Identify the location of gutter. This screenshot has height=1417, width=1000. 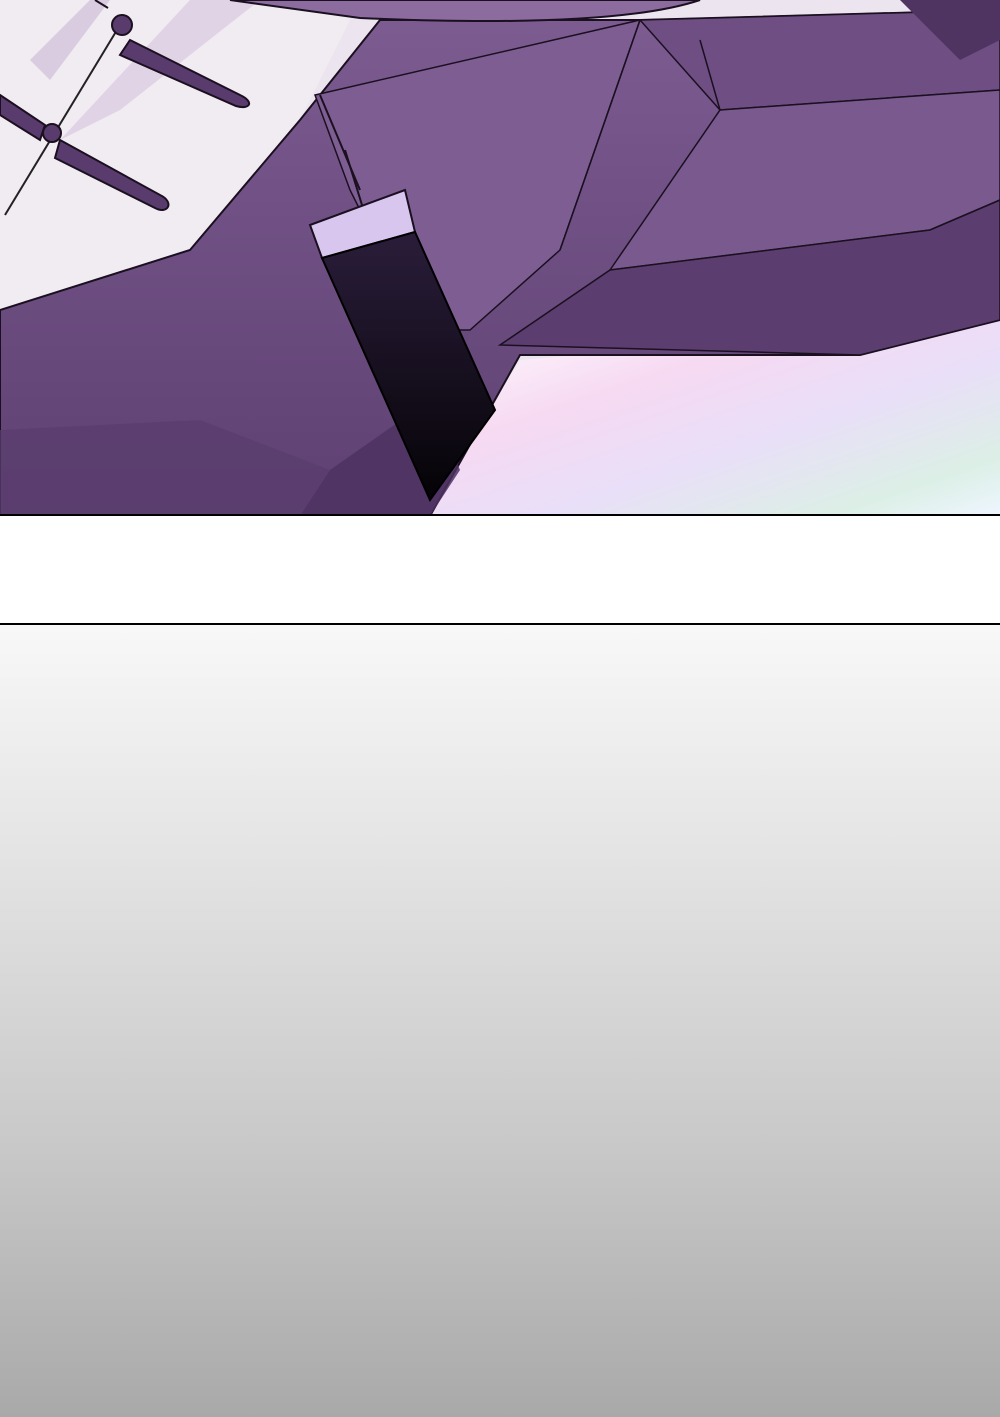
(500, 569).